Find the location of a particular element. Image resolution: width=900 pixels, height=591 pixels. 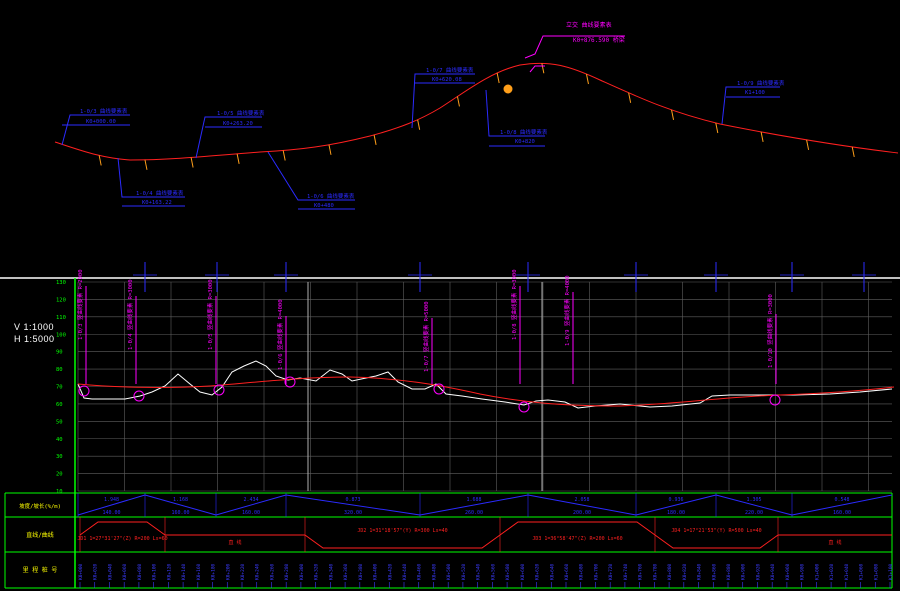

station-label: K0+560 is located at coordinates (493, 571).